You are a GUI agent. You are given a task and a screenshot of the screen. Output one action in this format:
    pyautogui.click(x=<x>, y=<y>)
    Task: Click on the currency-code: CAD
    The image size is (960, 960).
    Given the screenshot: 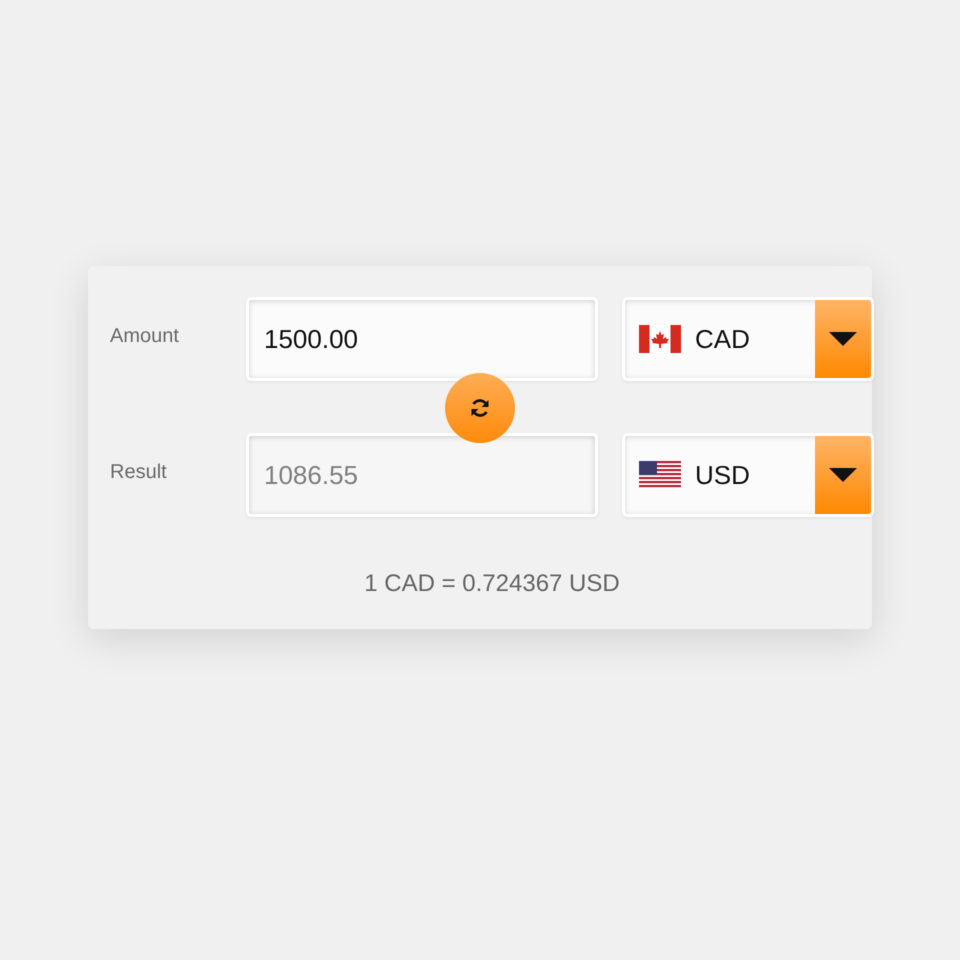 What is the action you would take?
    pyautogui.click(x=723, y=339)
    